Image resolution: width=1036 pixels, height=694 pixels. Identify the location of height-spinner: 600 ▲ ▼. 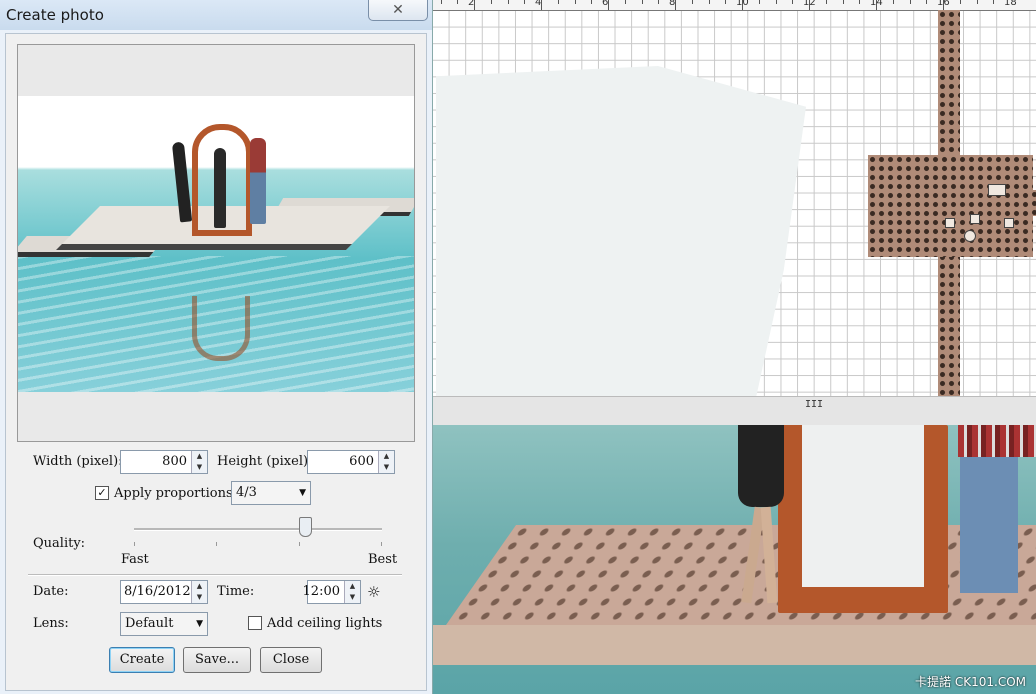
(351, 462).